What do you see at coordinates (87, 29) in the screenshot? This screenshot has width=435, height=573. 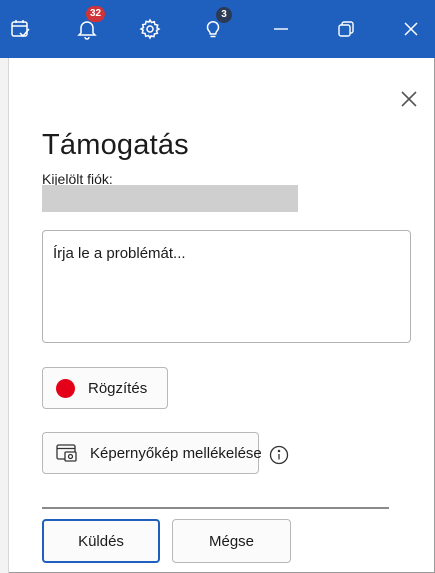 I see `notifications-button: 32` at bounding box center [87, 29].